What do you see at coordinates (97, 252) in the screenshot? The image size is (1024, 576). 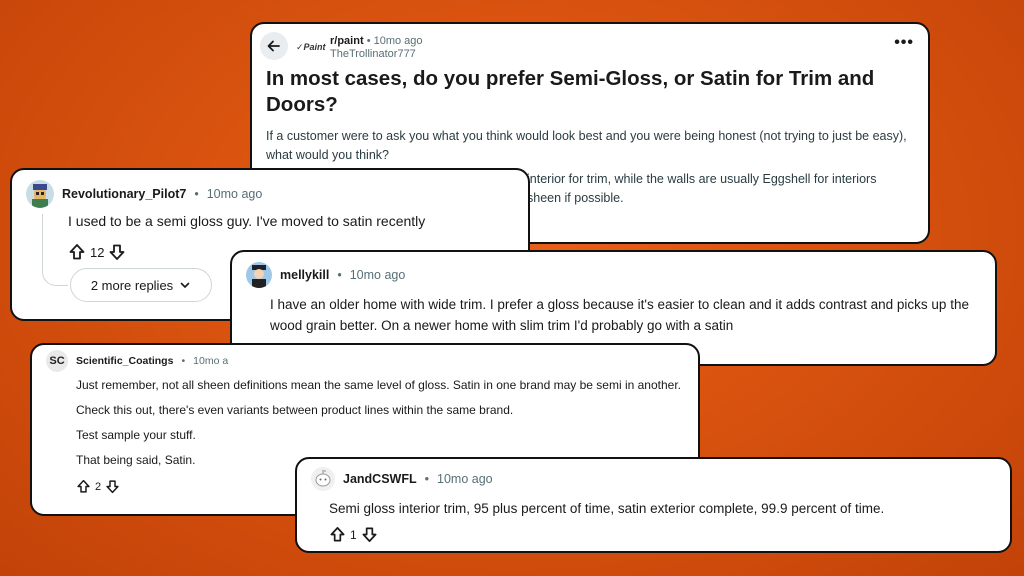 I see `vote-score: 12` at bounding box center [97, 252].